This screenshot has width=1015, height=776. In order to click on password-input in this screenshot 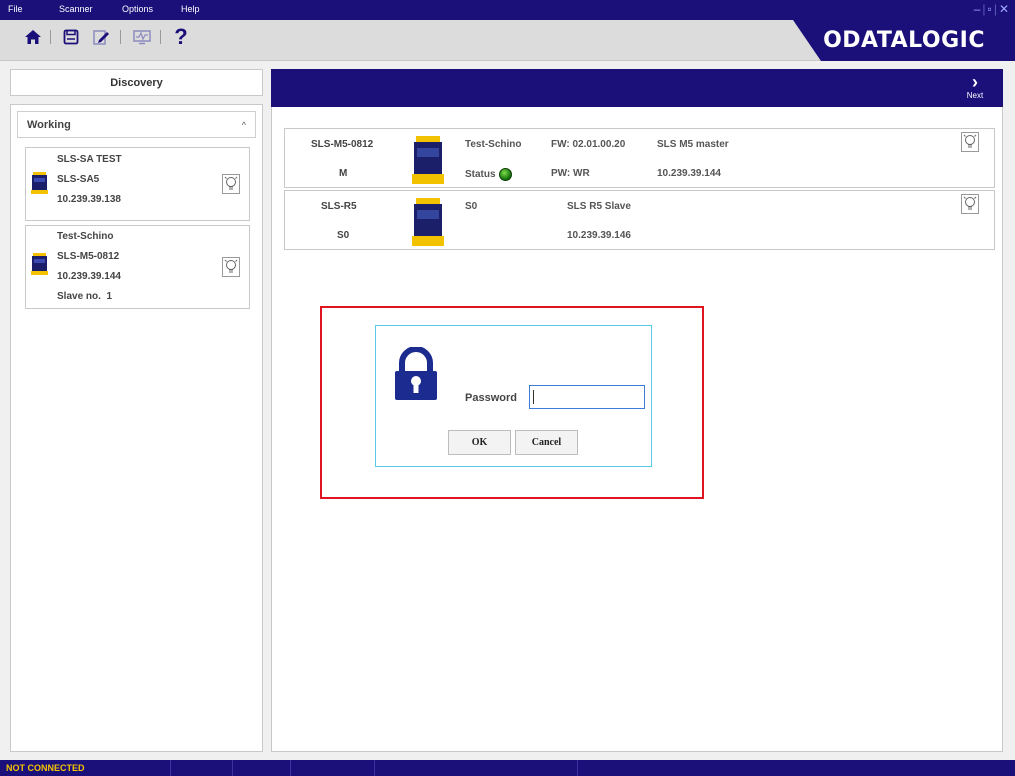, I will do `click(587, 397)`.